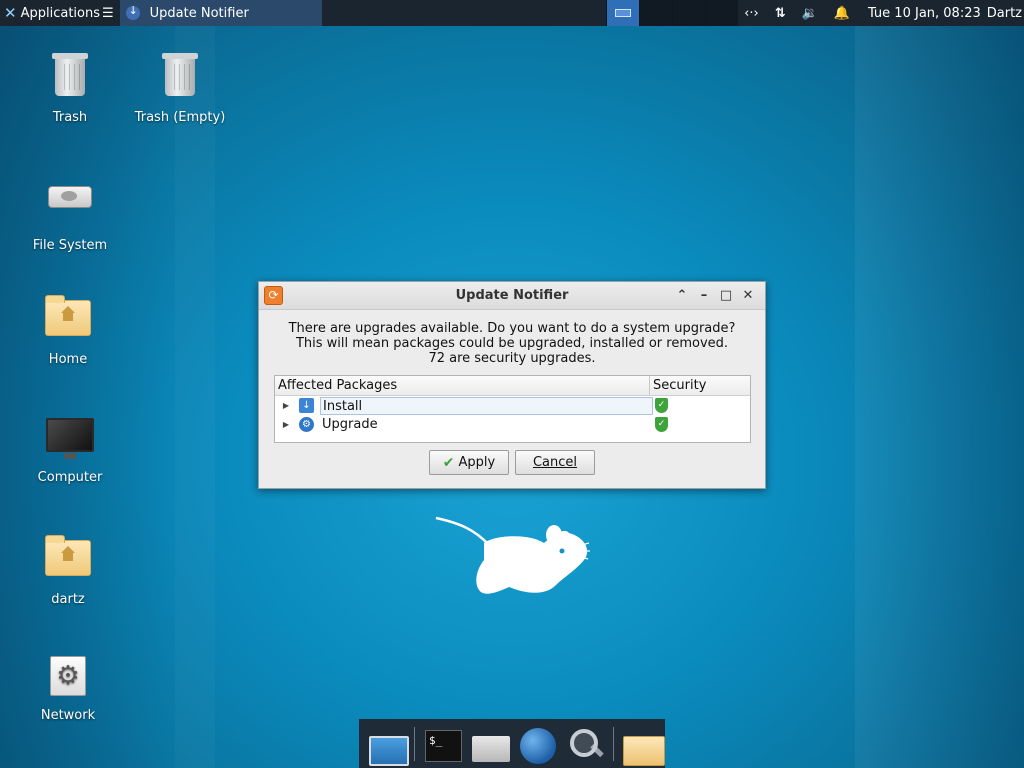  I want to click on minimize-button: –, so click(704, 296).